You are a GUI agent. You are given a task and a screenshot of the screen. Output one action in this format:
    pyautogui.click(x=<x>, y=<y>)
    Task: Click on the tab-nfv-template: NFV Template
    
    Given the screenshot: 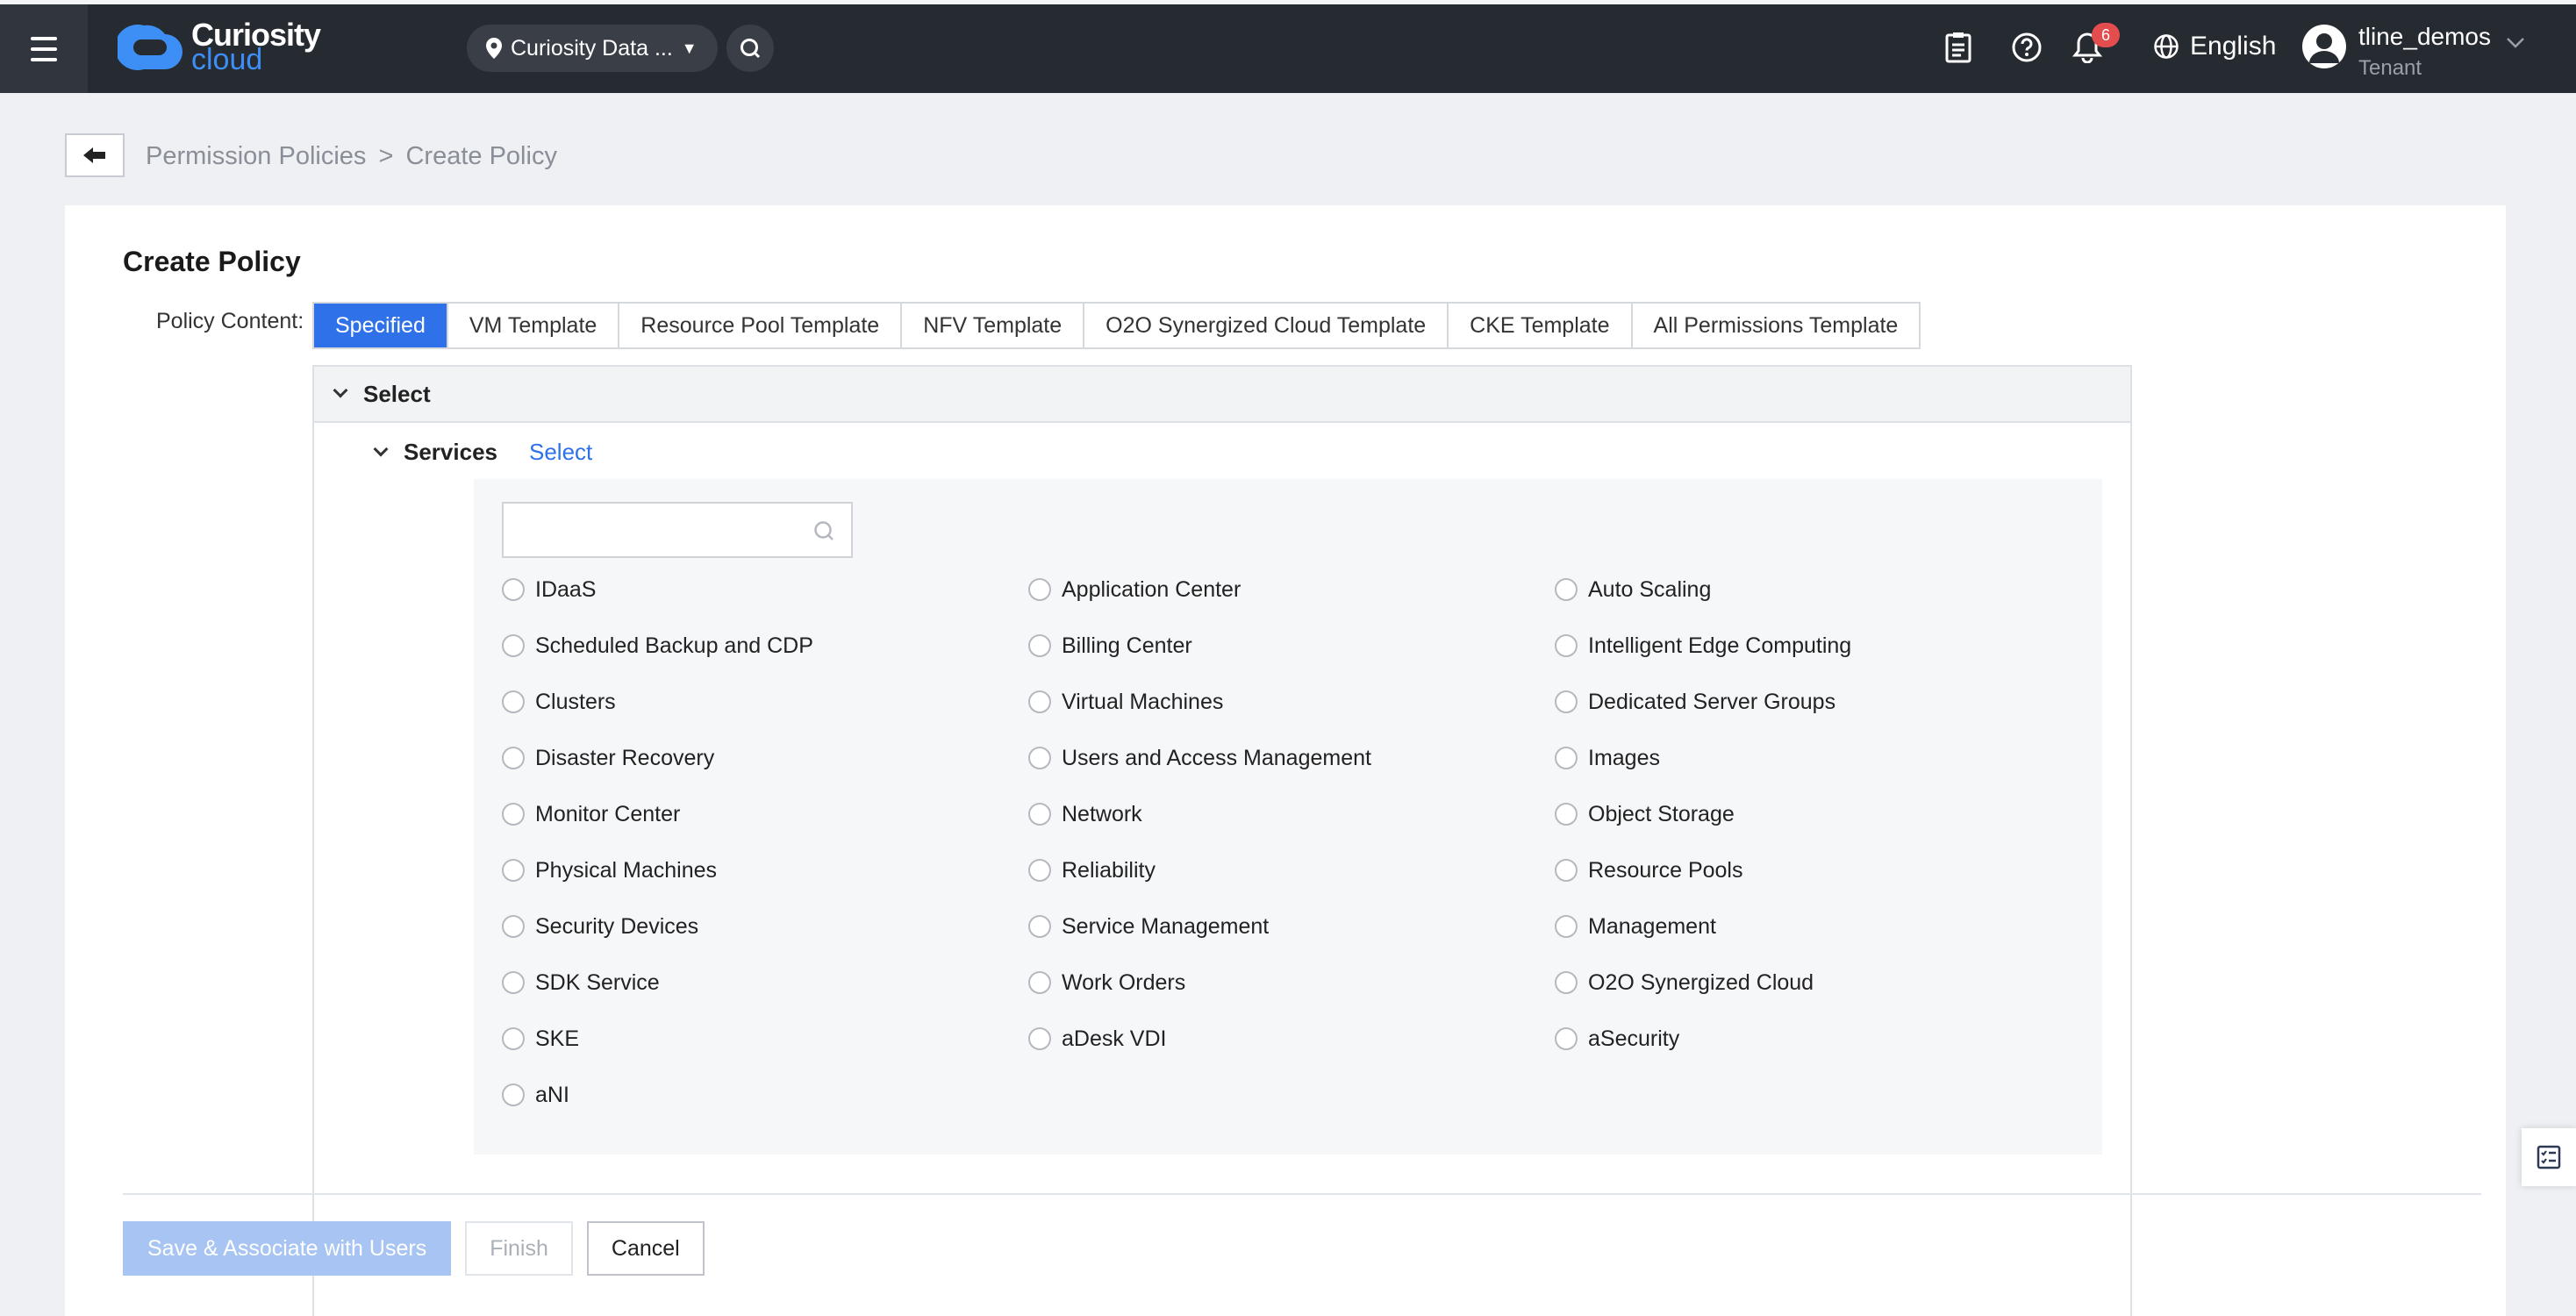 What is the action you would take?
    pyautogui.click(x=993, y=326)
    